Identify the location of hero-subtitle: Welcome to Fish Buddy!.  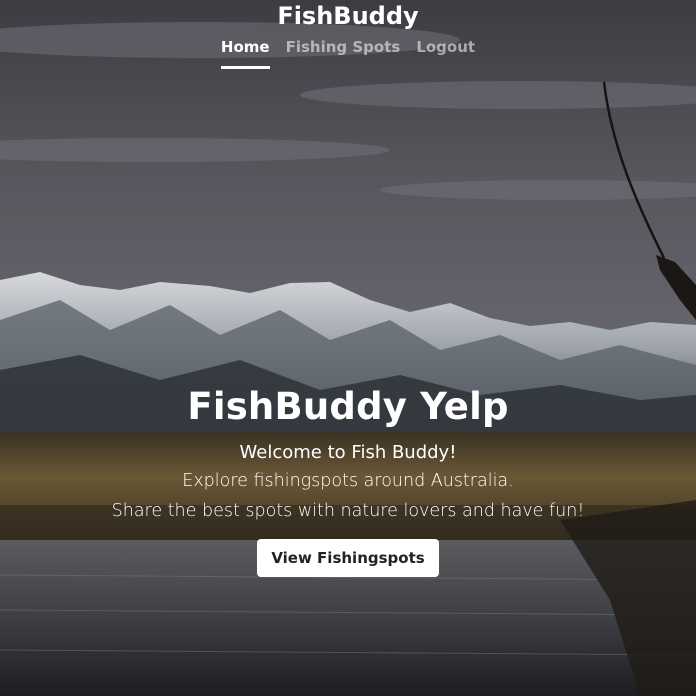
(348, 452).